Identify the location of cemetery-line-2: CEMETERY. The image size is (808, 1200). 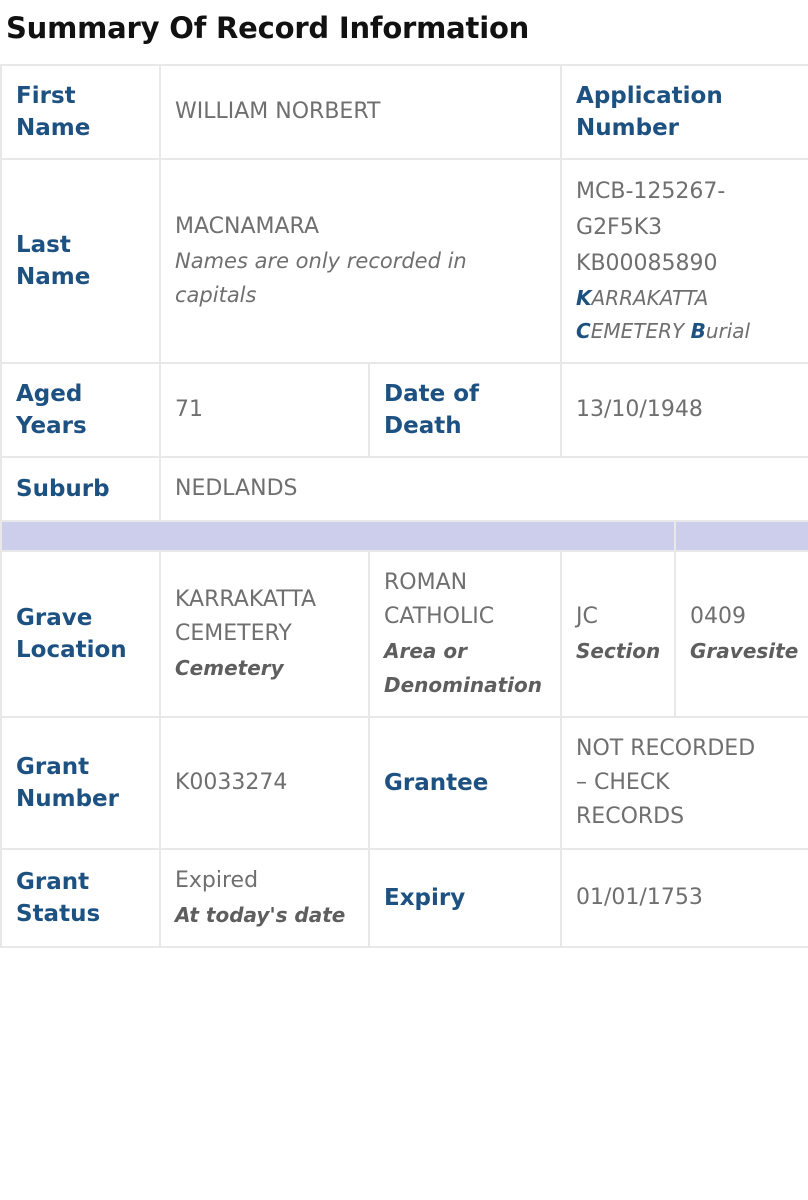
(233, 633).